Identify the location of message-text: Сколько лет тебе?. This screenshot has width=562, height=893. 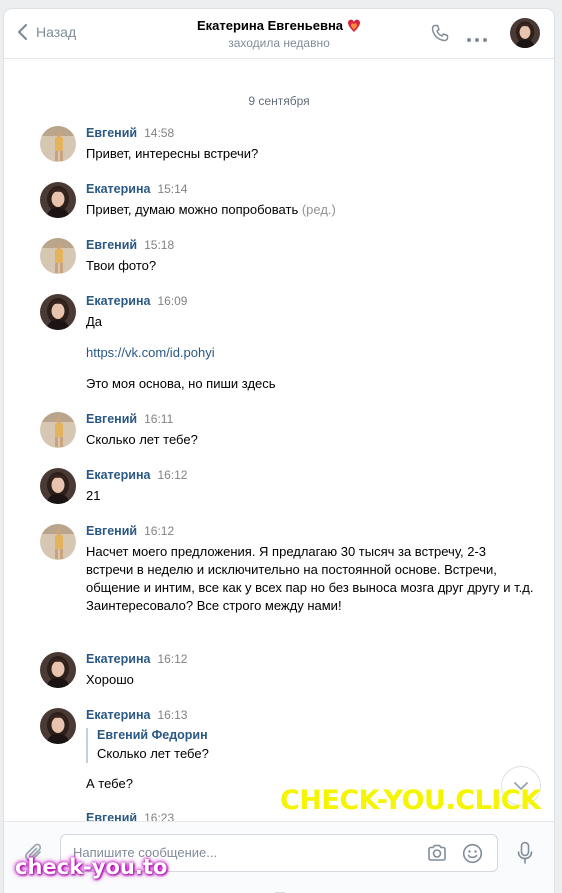
(142, 439).